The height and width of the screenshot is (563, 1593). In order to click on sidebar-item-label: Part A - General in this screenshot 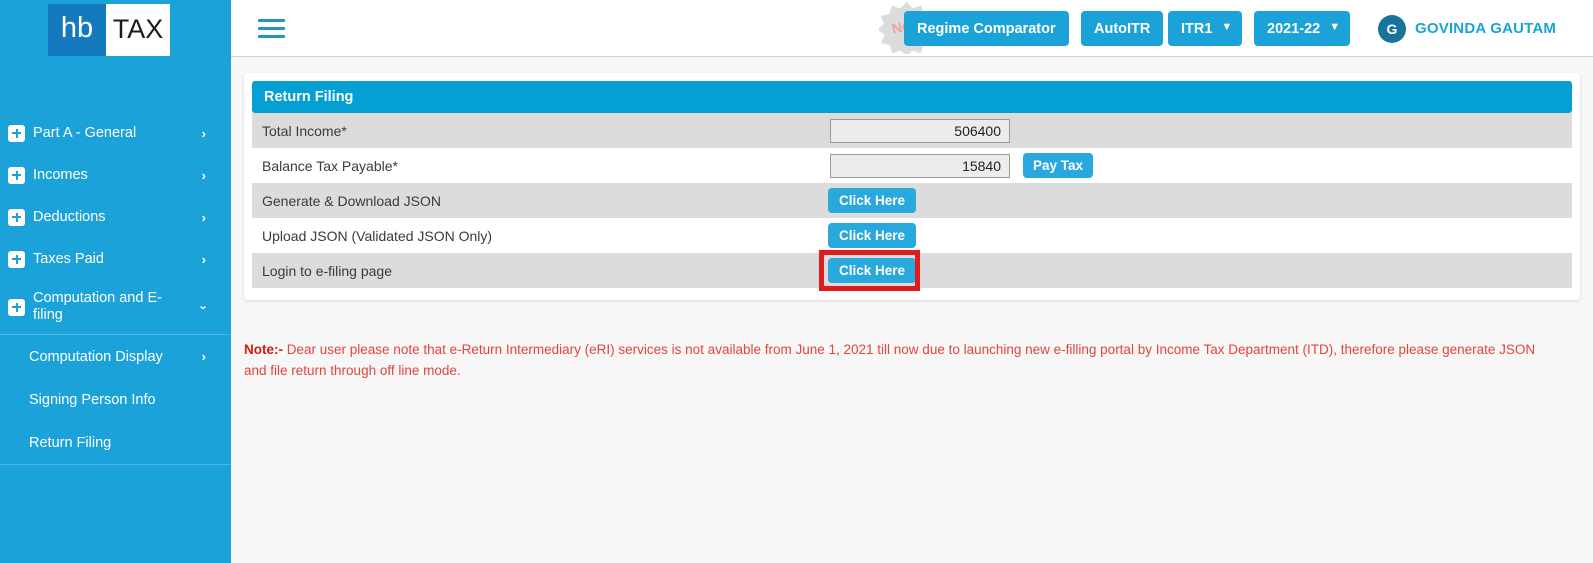, I will do `click(85, 132)`.